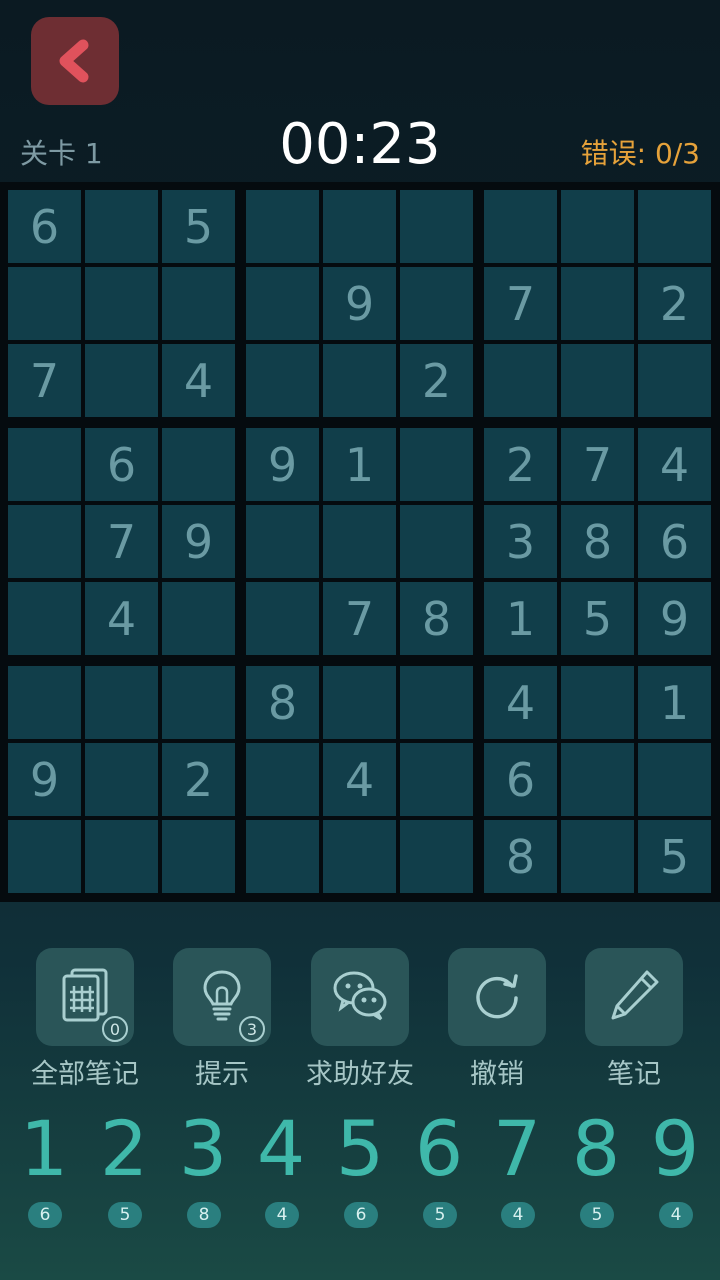 This screenshot has width=720, height=1280. What do you see at coordinates (596, 1169) in the screenshot?
I see `number-key-8: 85` at bounding box center [596, 1169].